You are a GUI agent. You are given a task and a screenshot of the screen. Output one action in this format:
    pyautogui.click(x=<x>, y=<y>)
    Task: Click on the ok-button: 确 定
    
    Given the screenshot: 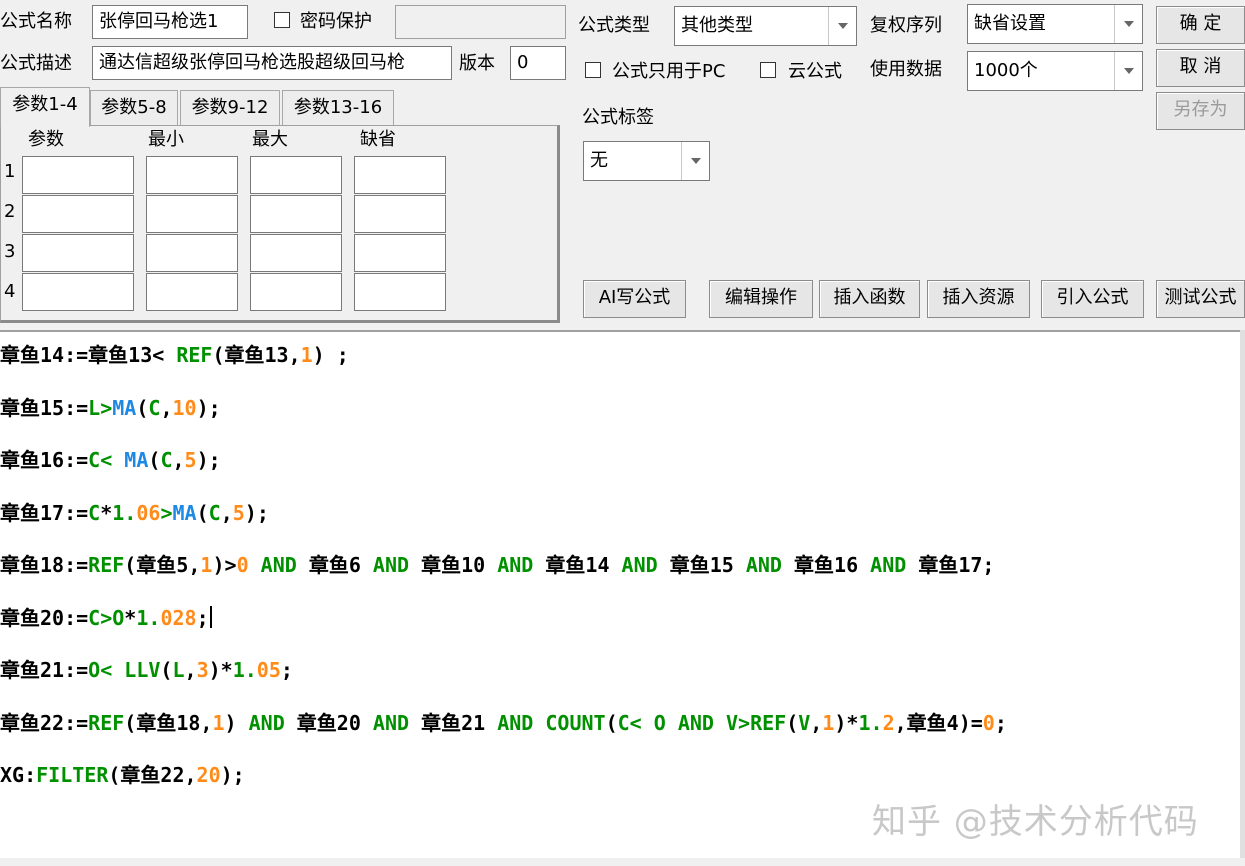 What is the action you would take?
    pyautogui.click(x=1200, y=25)
    